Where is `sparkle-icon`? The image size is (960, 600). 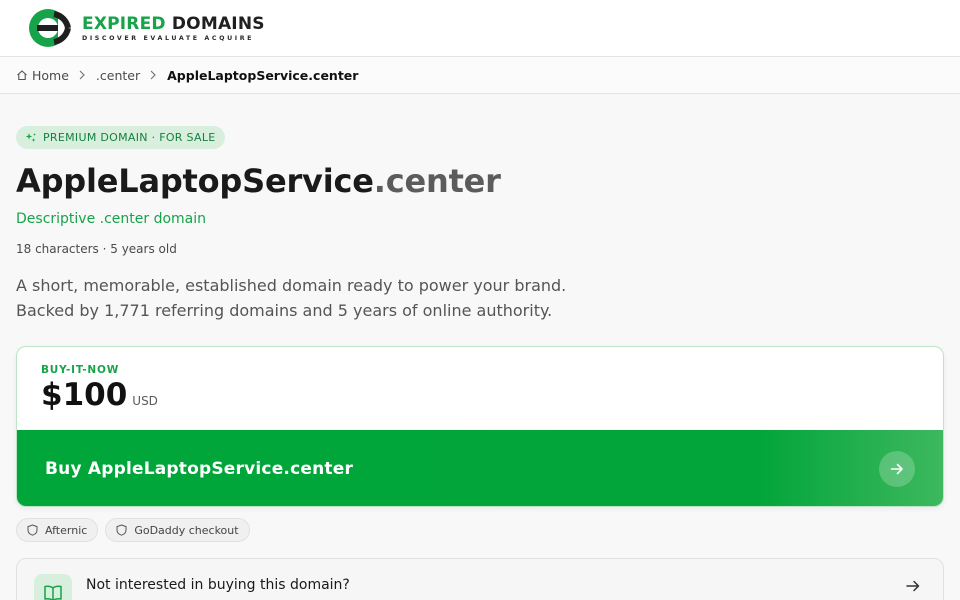
sparkle-icon is located at coordinates (30, 137).